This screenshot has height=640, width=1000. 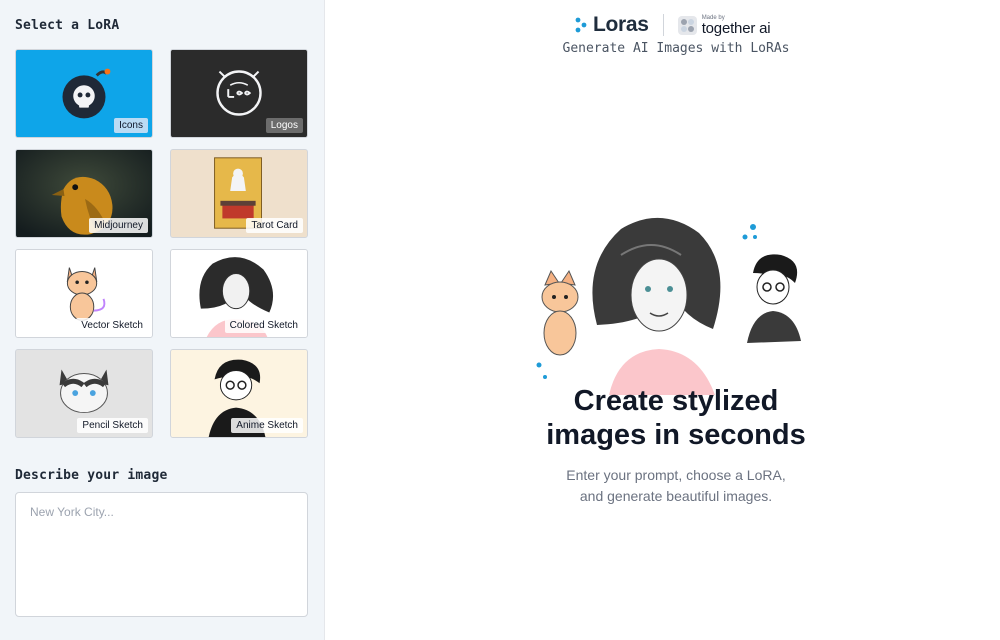 What do you see at coordinates (676, 401) in the screenshot?
I see `hero-title-line-1: Create stylized` at bounding box center [676, 401].